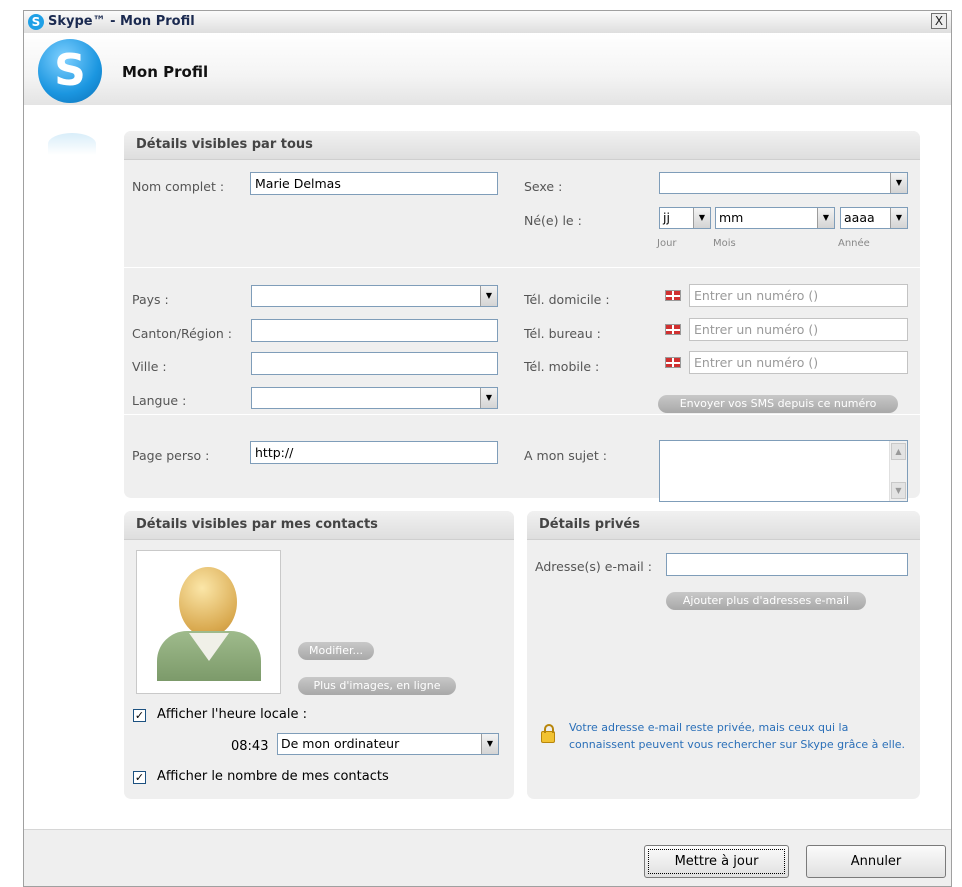 This screenshot has width=962, height=887. I want to click on region-label: Canton/Région :, so click(182, 333).